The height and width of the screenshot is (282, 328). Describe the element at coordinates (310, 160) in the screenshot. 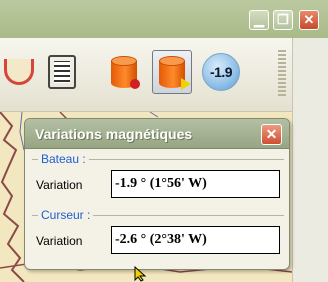

I see `side-panel` at that location.